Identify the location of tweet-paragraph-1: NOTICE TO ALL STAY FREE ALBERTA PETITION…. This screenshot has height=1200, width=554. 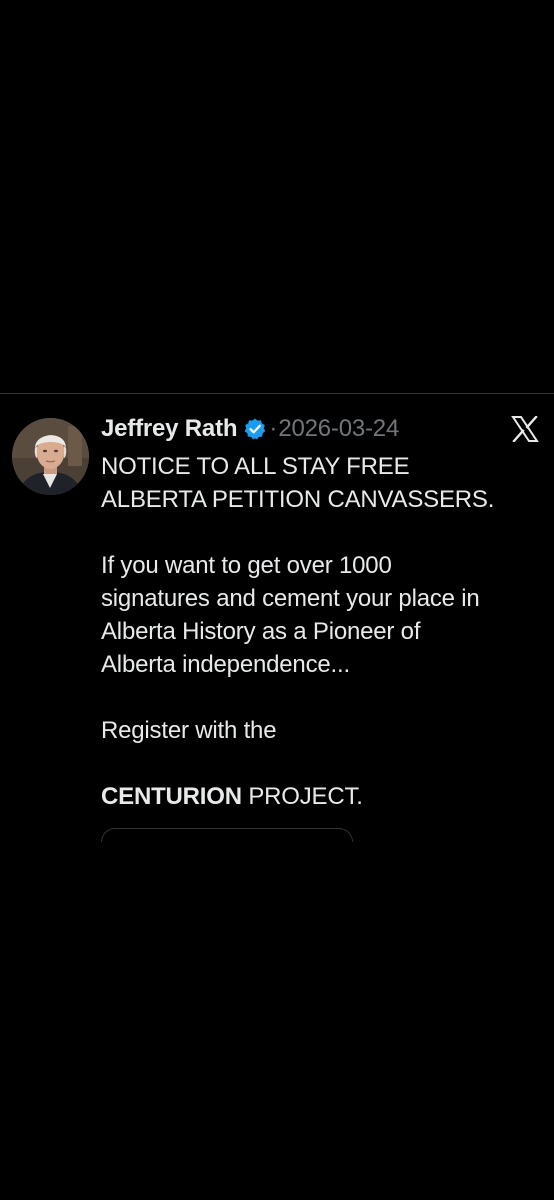
(321, 483).